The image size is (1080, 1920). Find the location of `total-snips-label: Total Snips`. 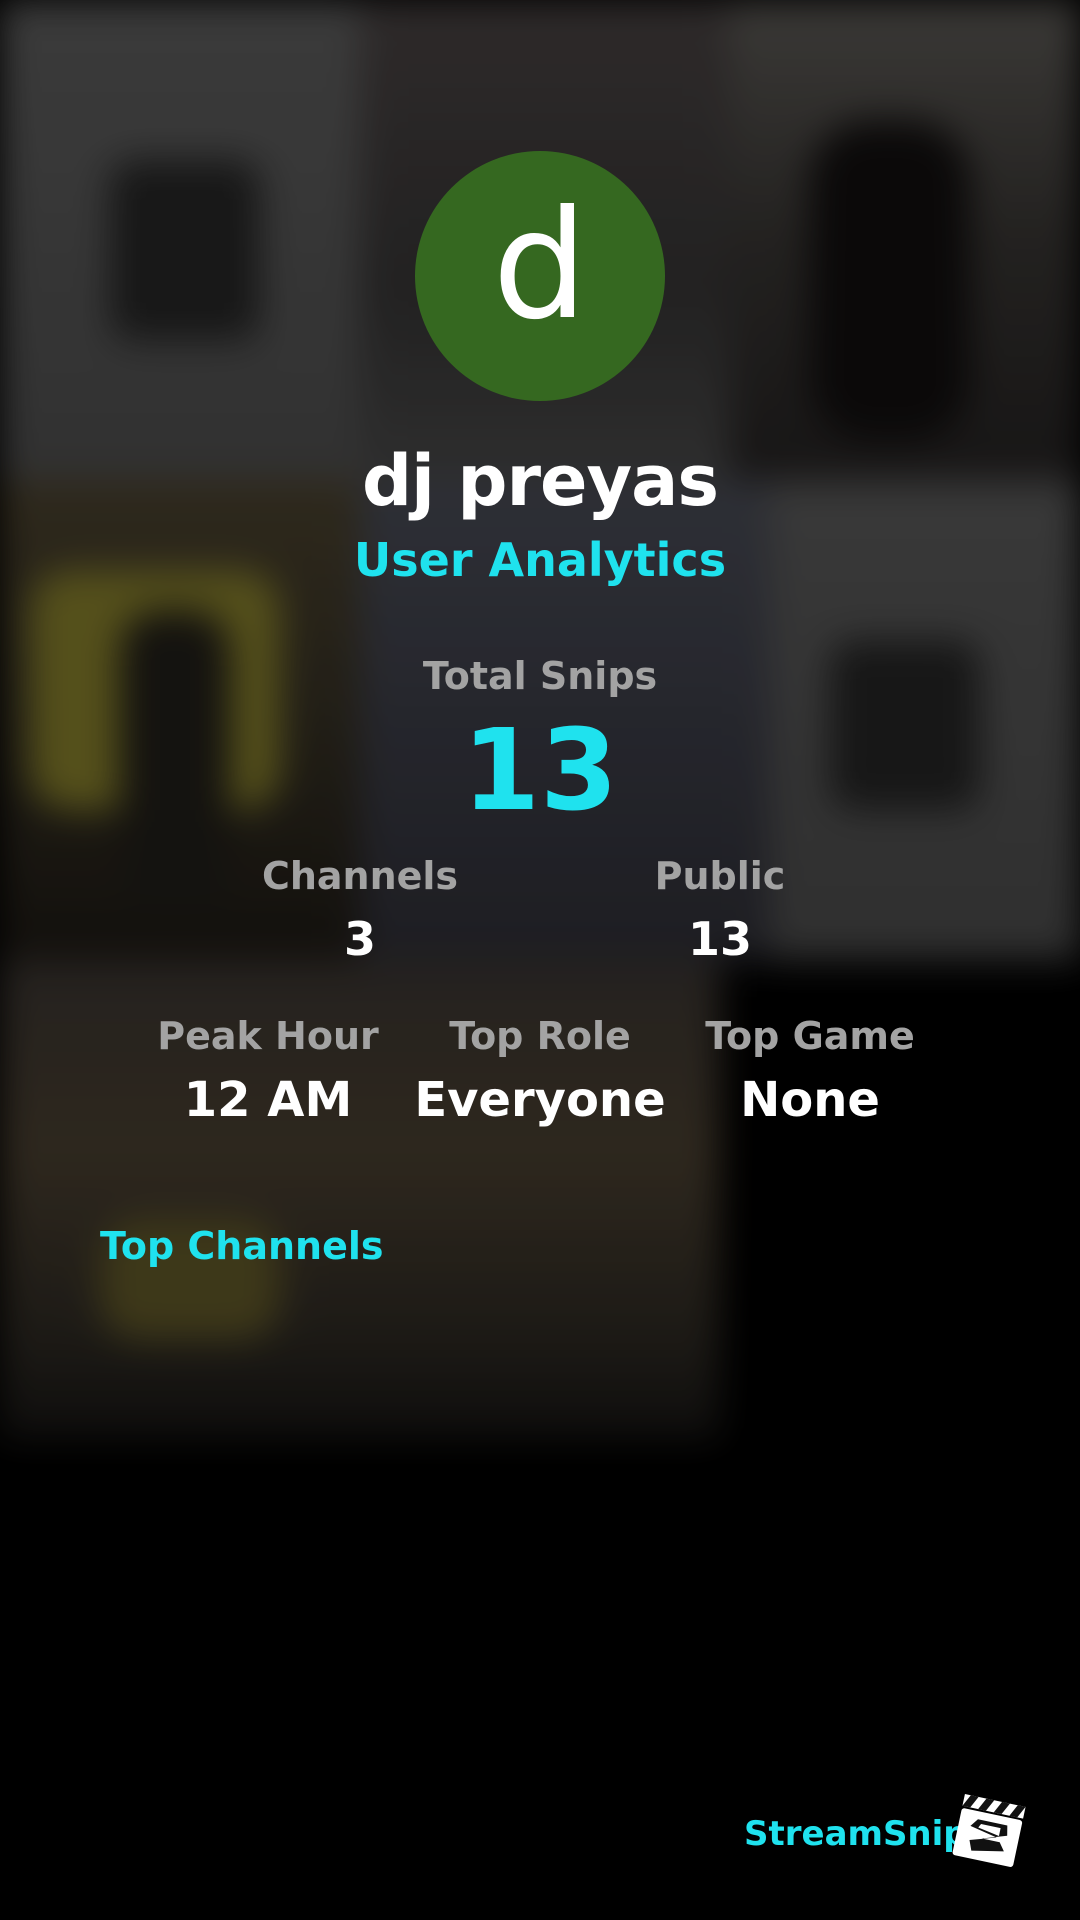

total-snips-label: Total Snips is located at coordinates (540, 676).